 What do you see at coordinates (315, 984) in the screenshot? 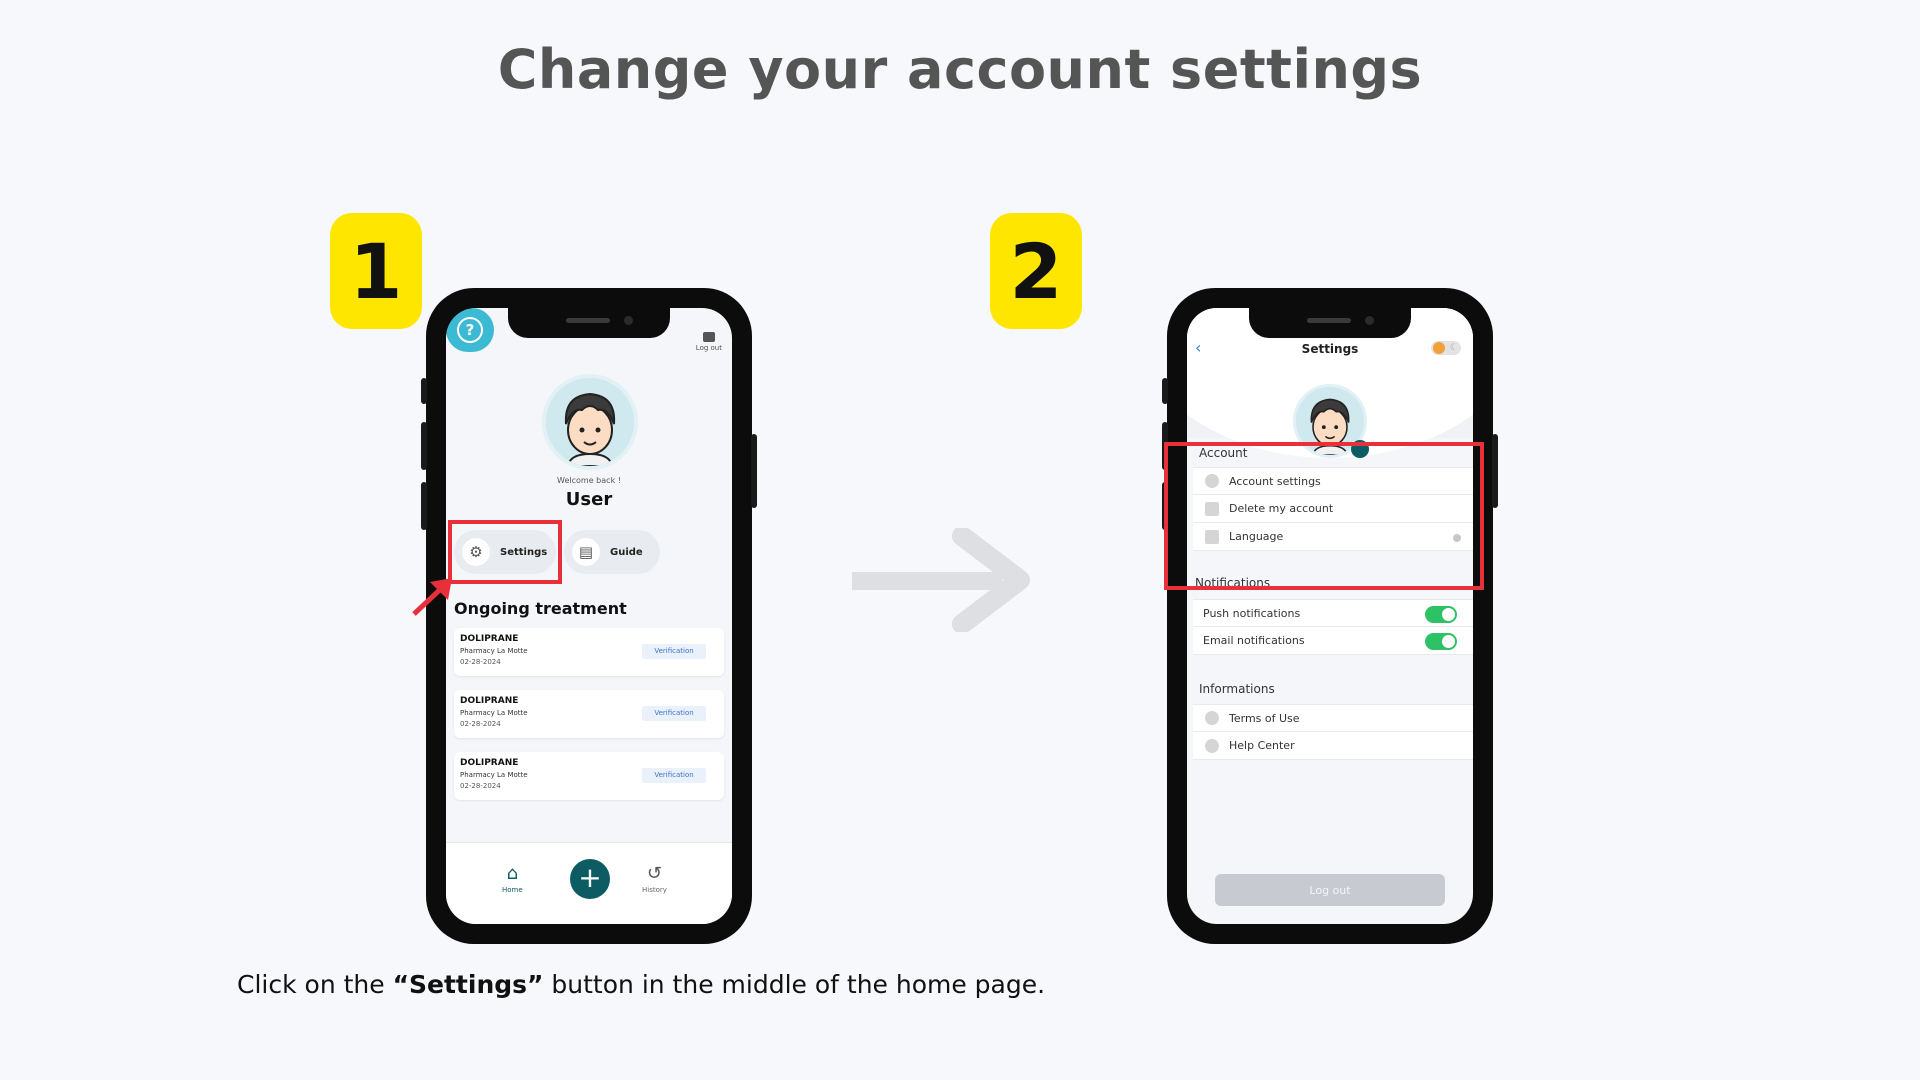
I see `caption-text: Click on the` at bounding box center [315, 984].